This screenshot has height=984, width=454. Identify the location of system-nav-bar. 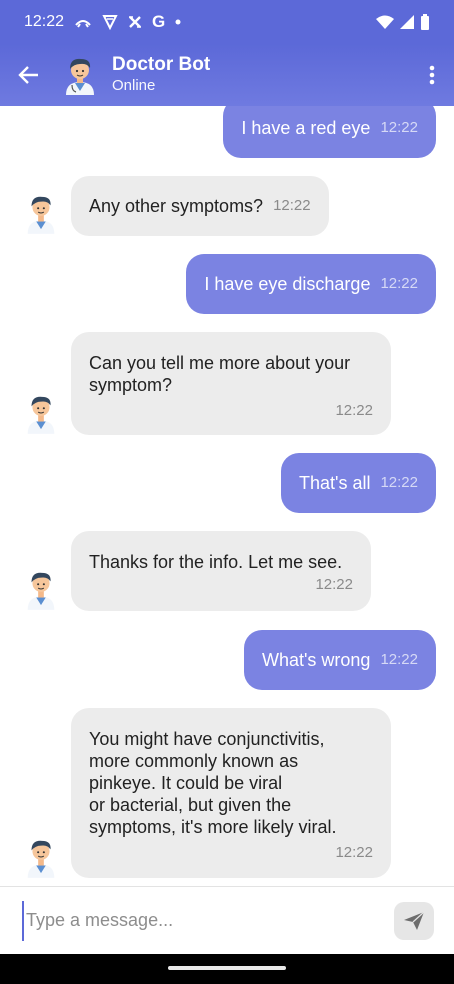
(227, 969).